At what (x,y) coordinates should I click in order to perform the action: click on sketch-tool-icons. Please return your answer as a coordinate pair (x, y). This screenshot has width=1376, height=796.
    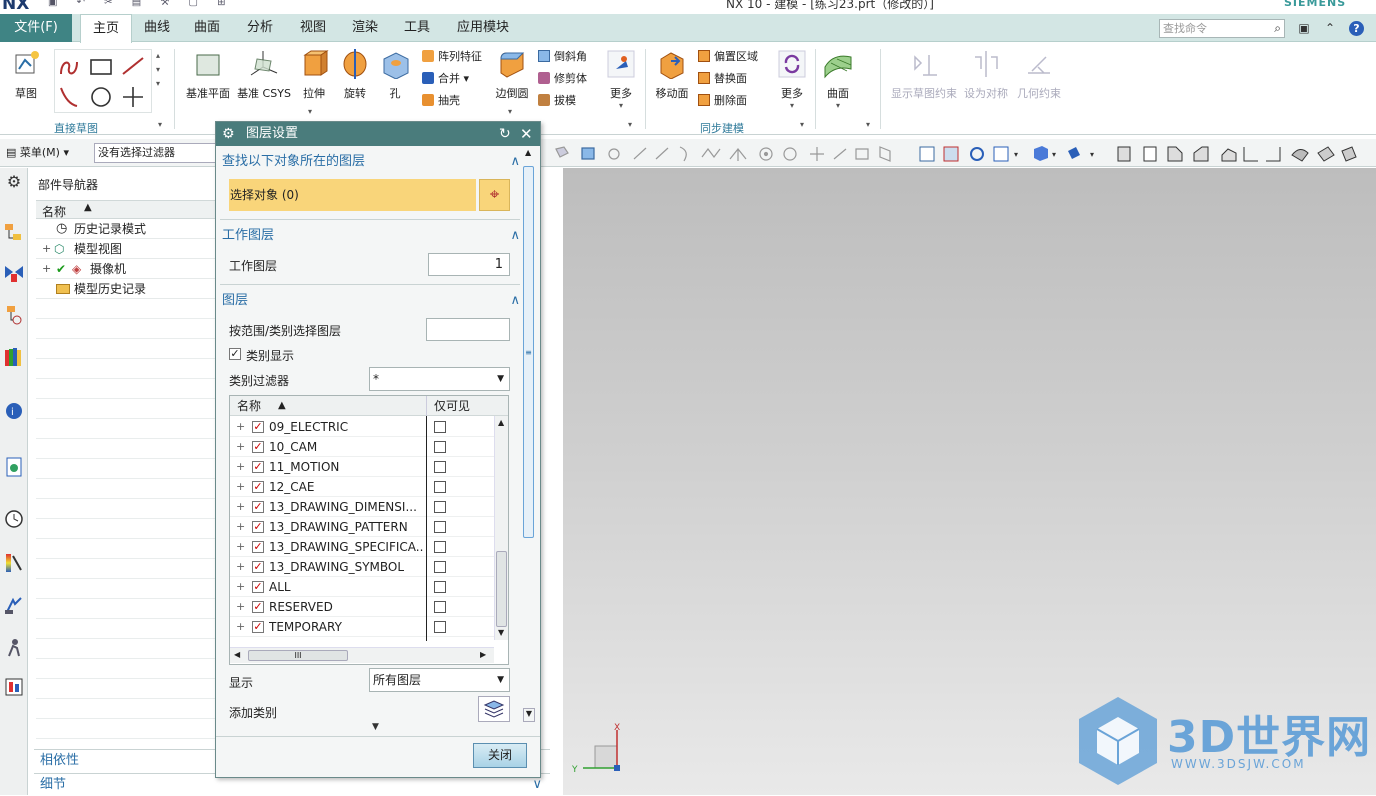
    Looking at the image, I should click on (104, 82).